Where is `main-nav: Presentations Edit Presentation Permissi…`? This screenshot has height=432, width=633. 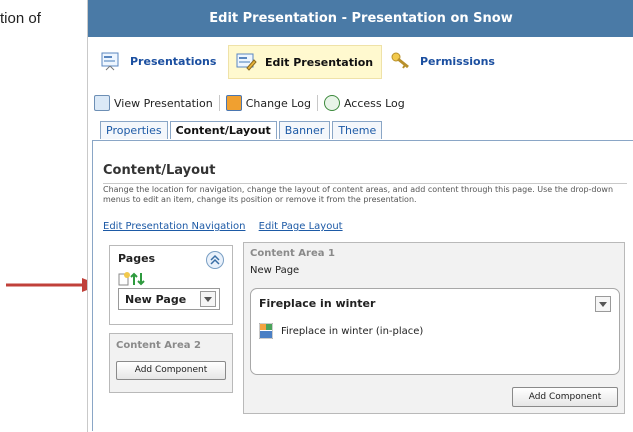
main-nav: Presentations Edit Presentation Permissi… is located at coordinates (360, 61).